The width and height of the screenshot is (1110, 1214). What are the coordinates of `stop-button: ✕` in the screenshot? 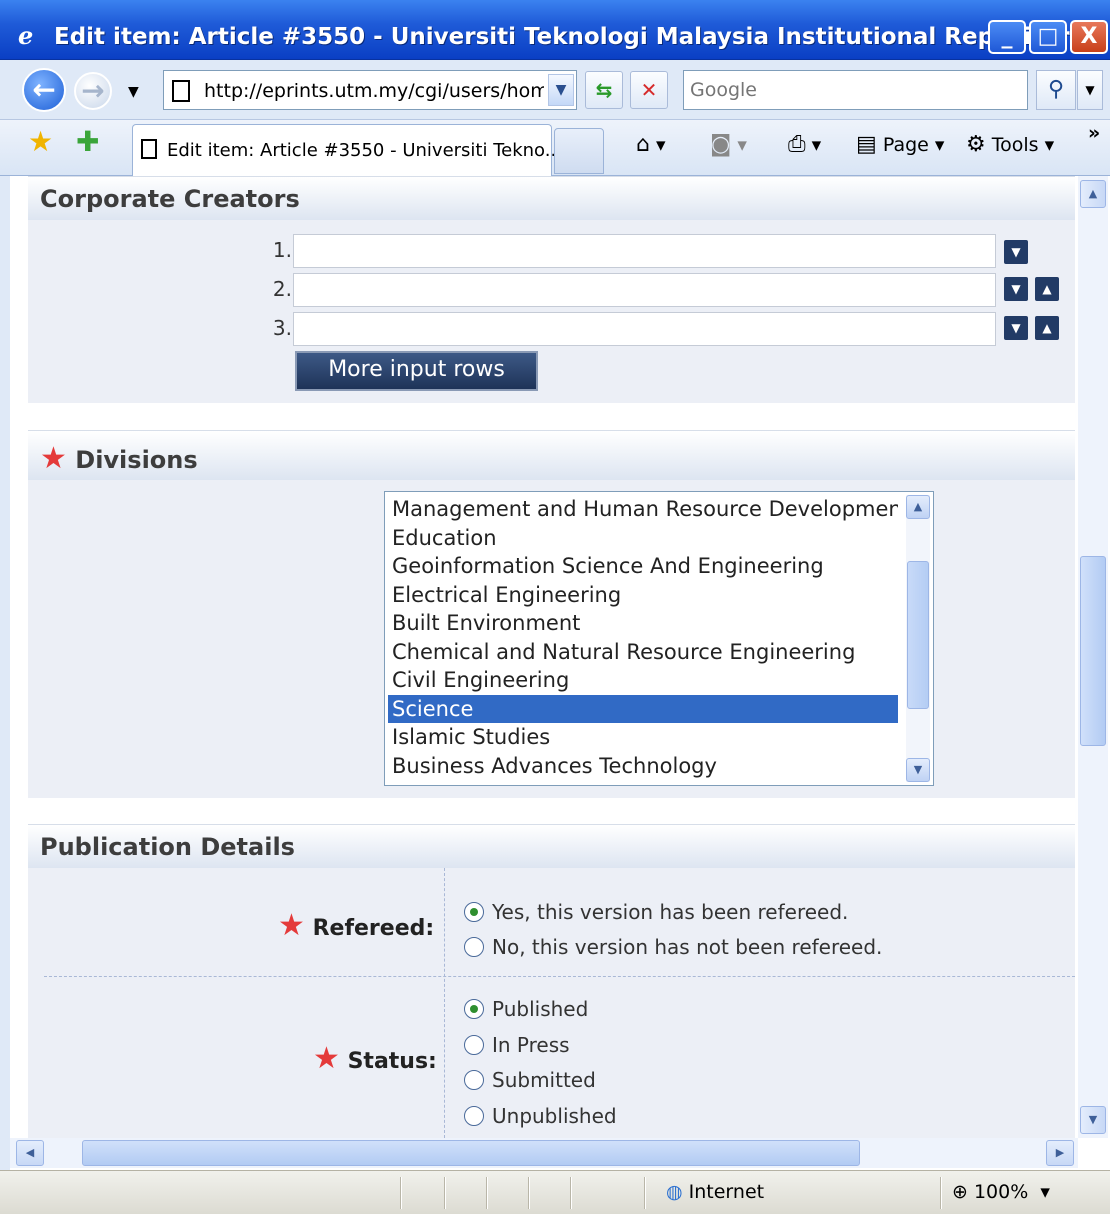 It's located at (649, 90).